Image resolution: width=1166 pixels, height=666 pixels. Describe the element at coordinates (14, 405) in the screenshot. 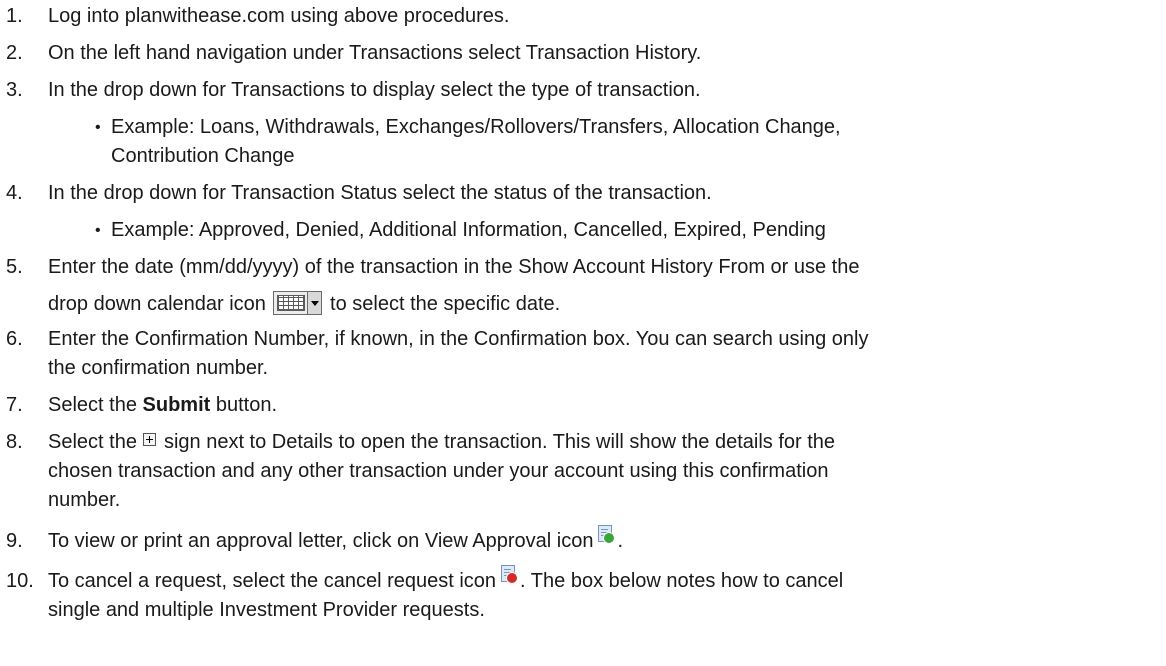

I see `step-number: 7.` at that location.